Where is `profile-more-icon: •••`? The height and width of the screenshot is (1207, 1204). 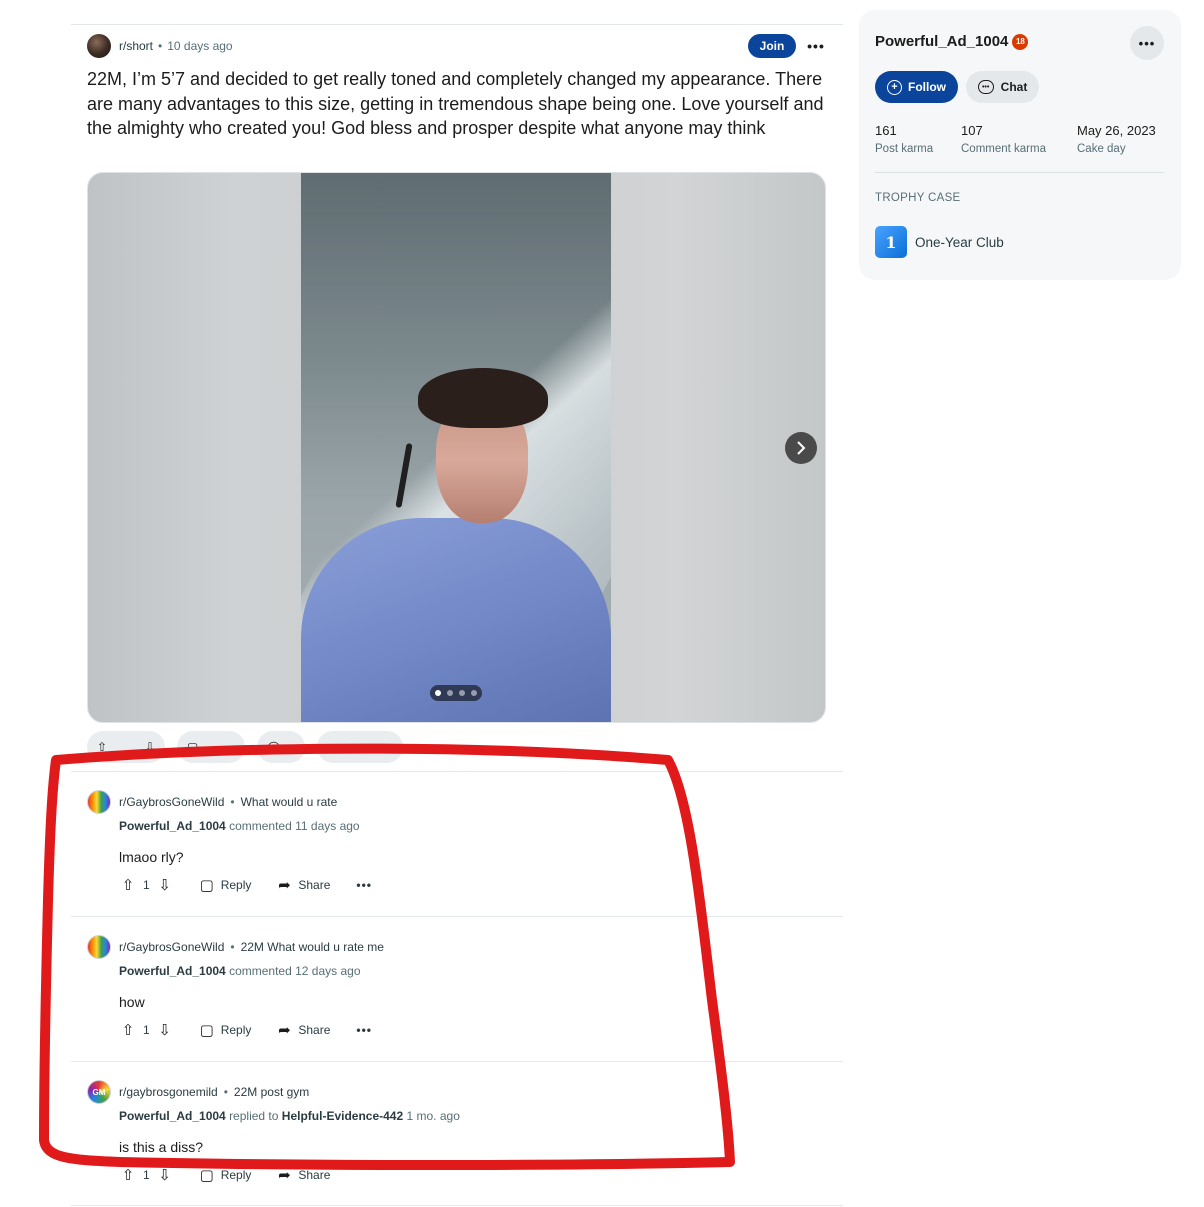 profile-more-icon: ••• is located at coordinates (1147, 43).